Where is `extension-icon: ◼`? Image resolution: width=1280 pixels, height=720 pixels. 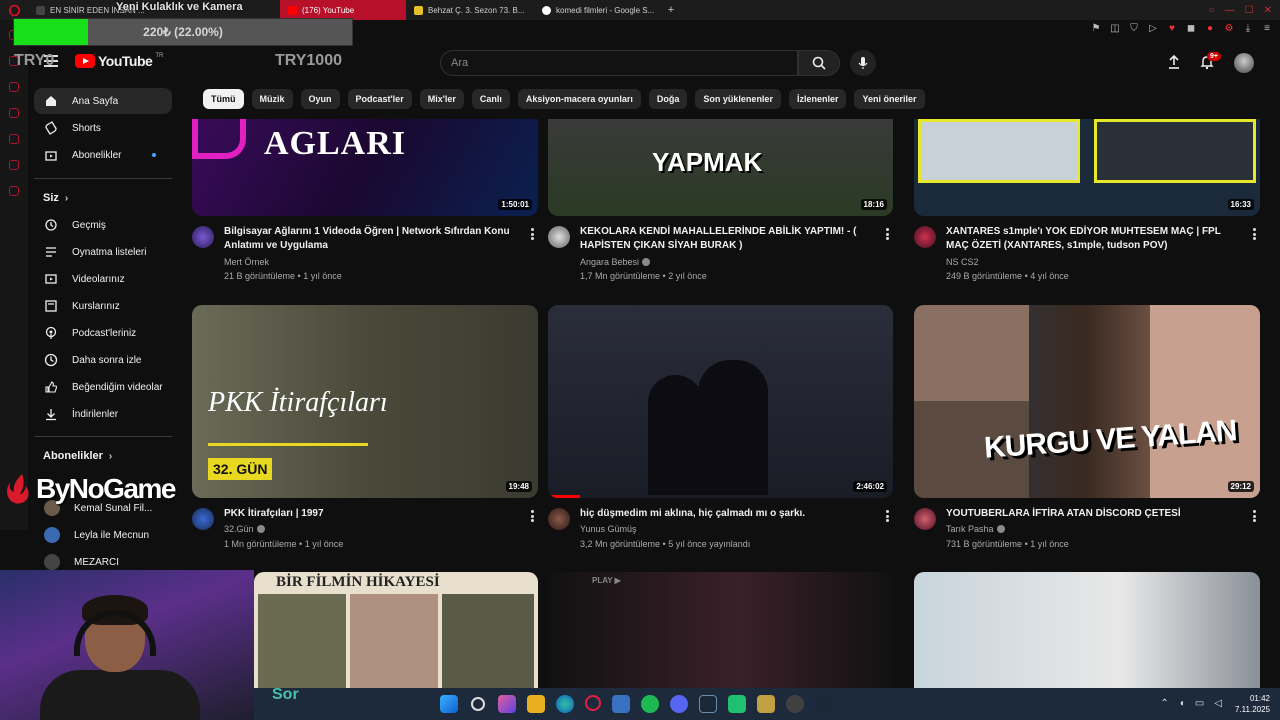 extension-icon: ◼ is located at coordinates (1191, 29).